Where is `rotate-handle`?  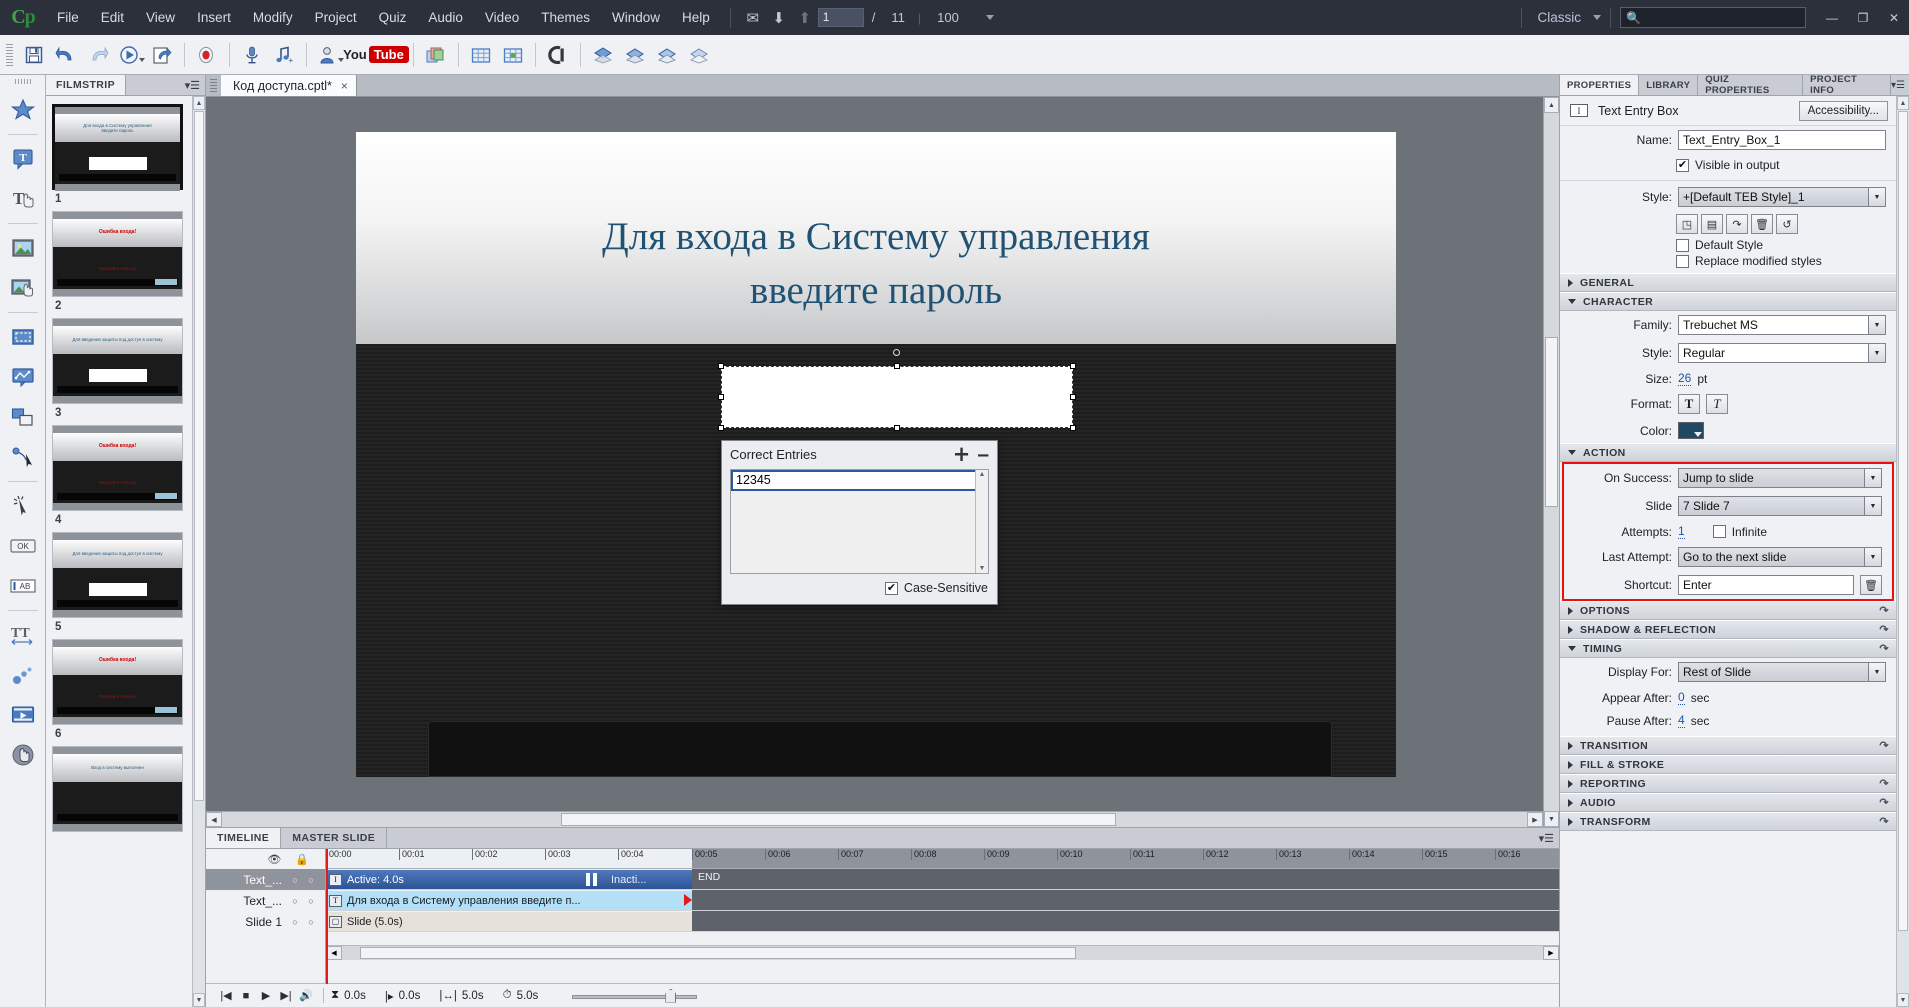 rotate-handle is located at coordinates (896, 352).